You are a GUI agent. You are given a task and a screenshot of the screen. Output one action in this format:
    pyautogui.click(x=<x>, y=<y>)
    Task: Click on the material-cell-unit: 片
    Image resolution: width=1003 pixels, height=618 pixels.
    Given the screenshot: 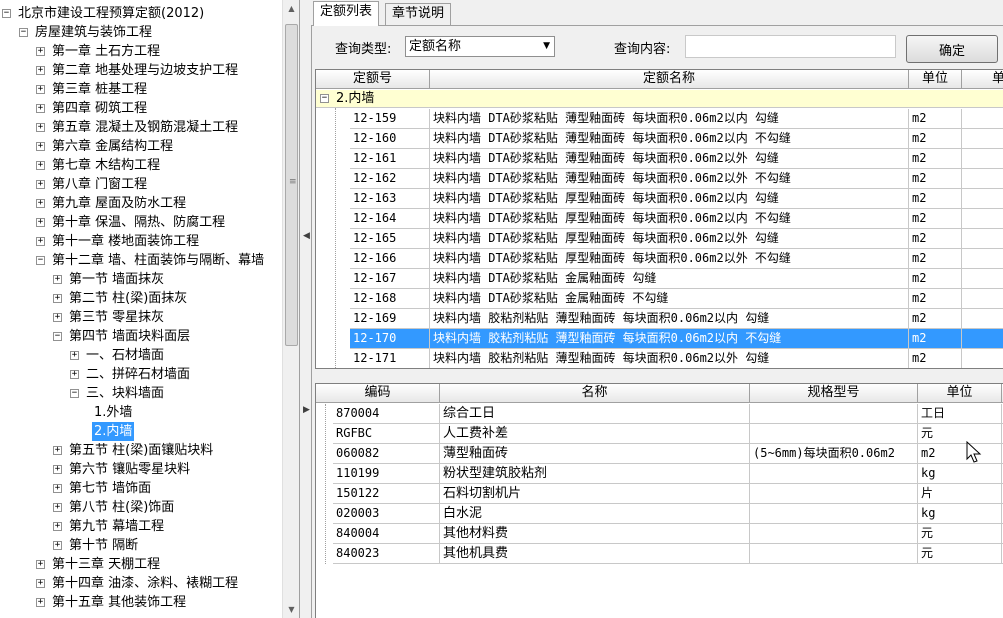 What is the action you would take?
    pyautogui.click(x=960, y=494)
    